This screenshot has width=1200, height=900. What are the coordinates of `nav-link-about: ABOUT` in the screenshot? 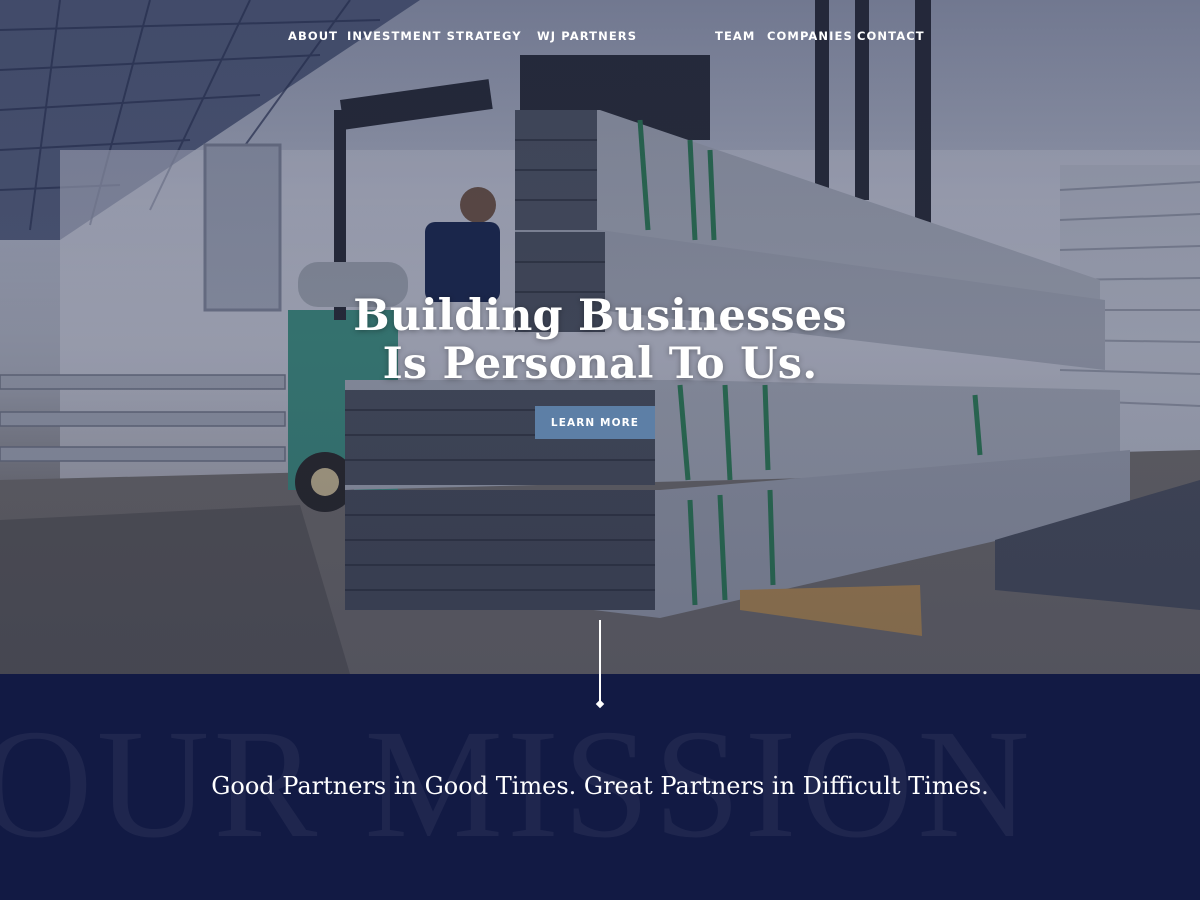 It's located at (313, 36).